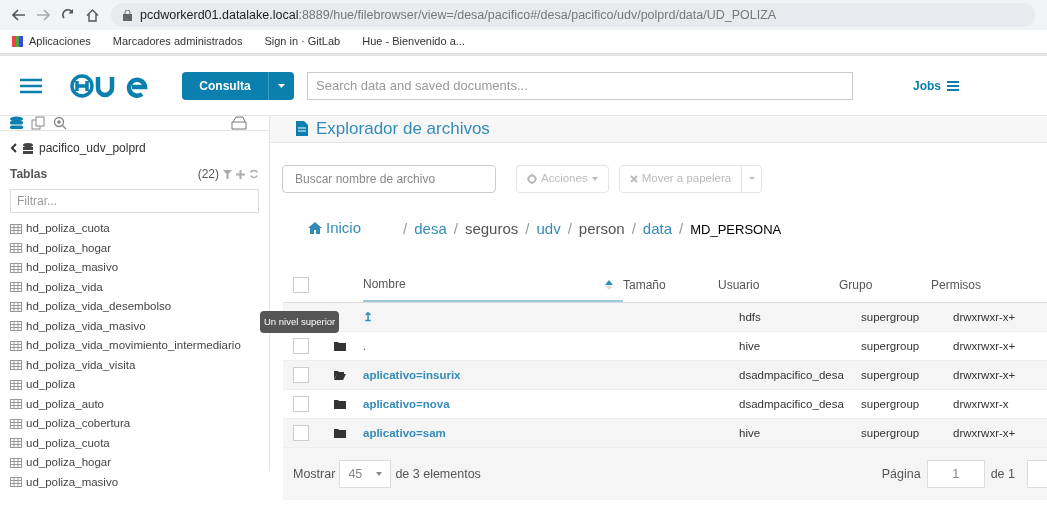  Describe the element at coordinates (38, 123) in the screenshot. I see `documents-icon` at that location.